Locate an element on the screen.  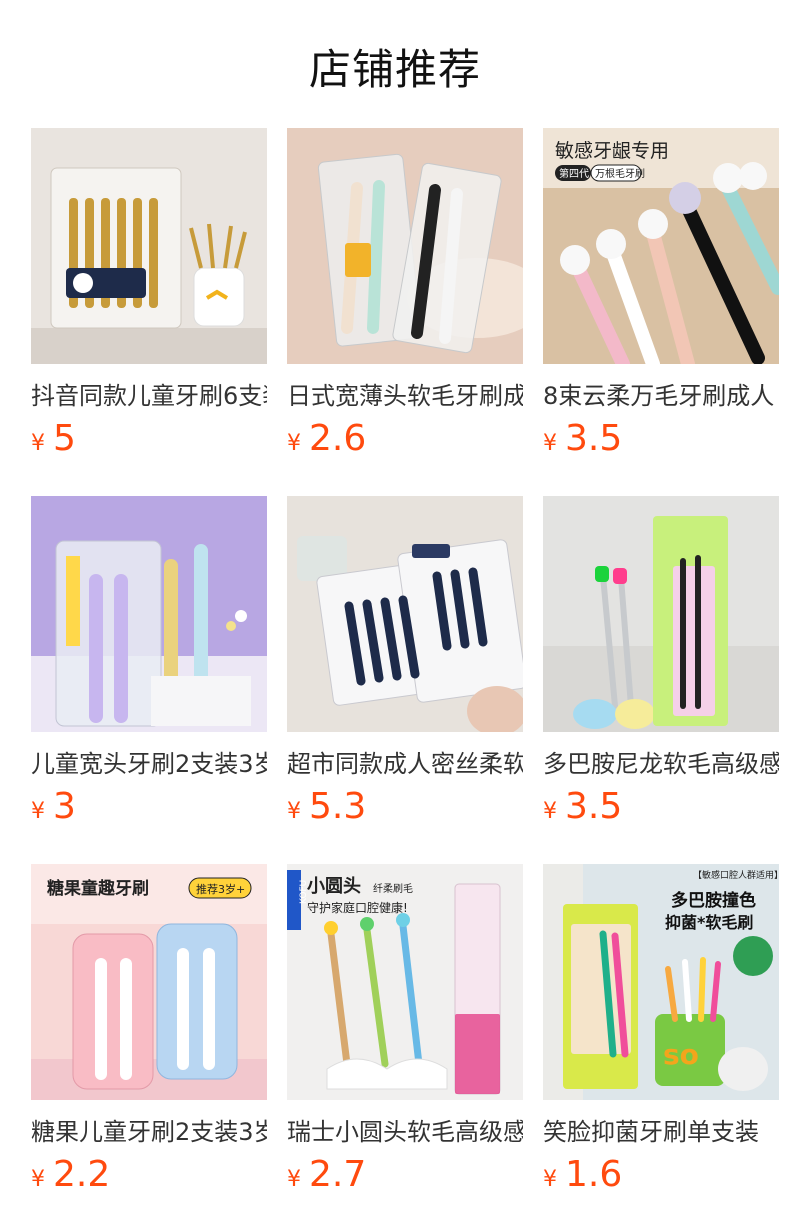
product-price: ¥2.7 is located at coordinates (326, 1175).